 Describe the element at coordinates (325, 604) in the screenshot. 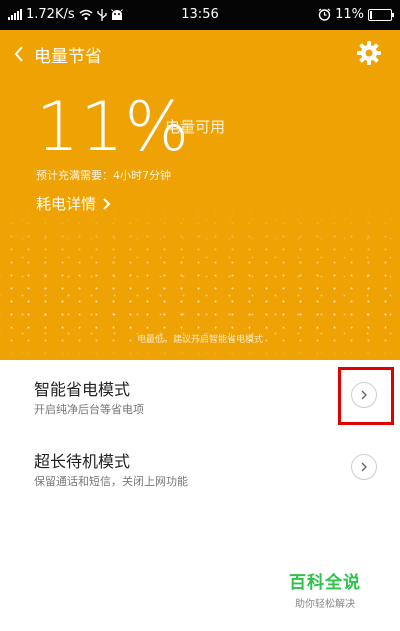

I see `watermark-subtitle: 助你轻松解决` at that location.